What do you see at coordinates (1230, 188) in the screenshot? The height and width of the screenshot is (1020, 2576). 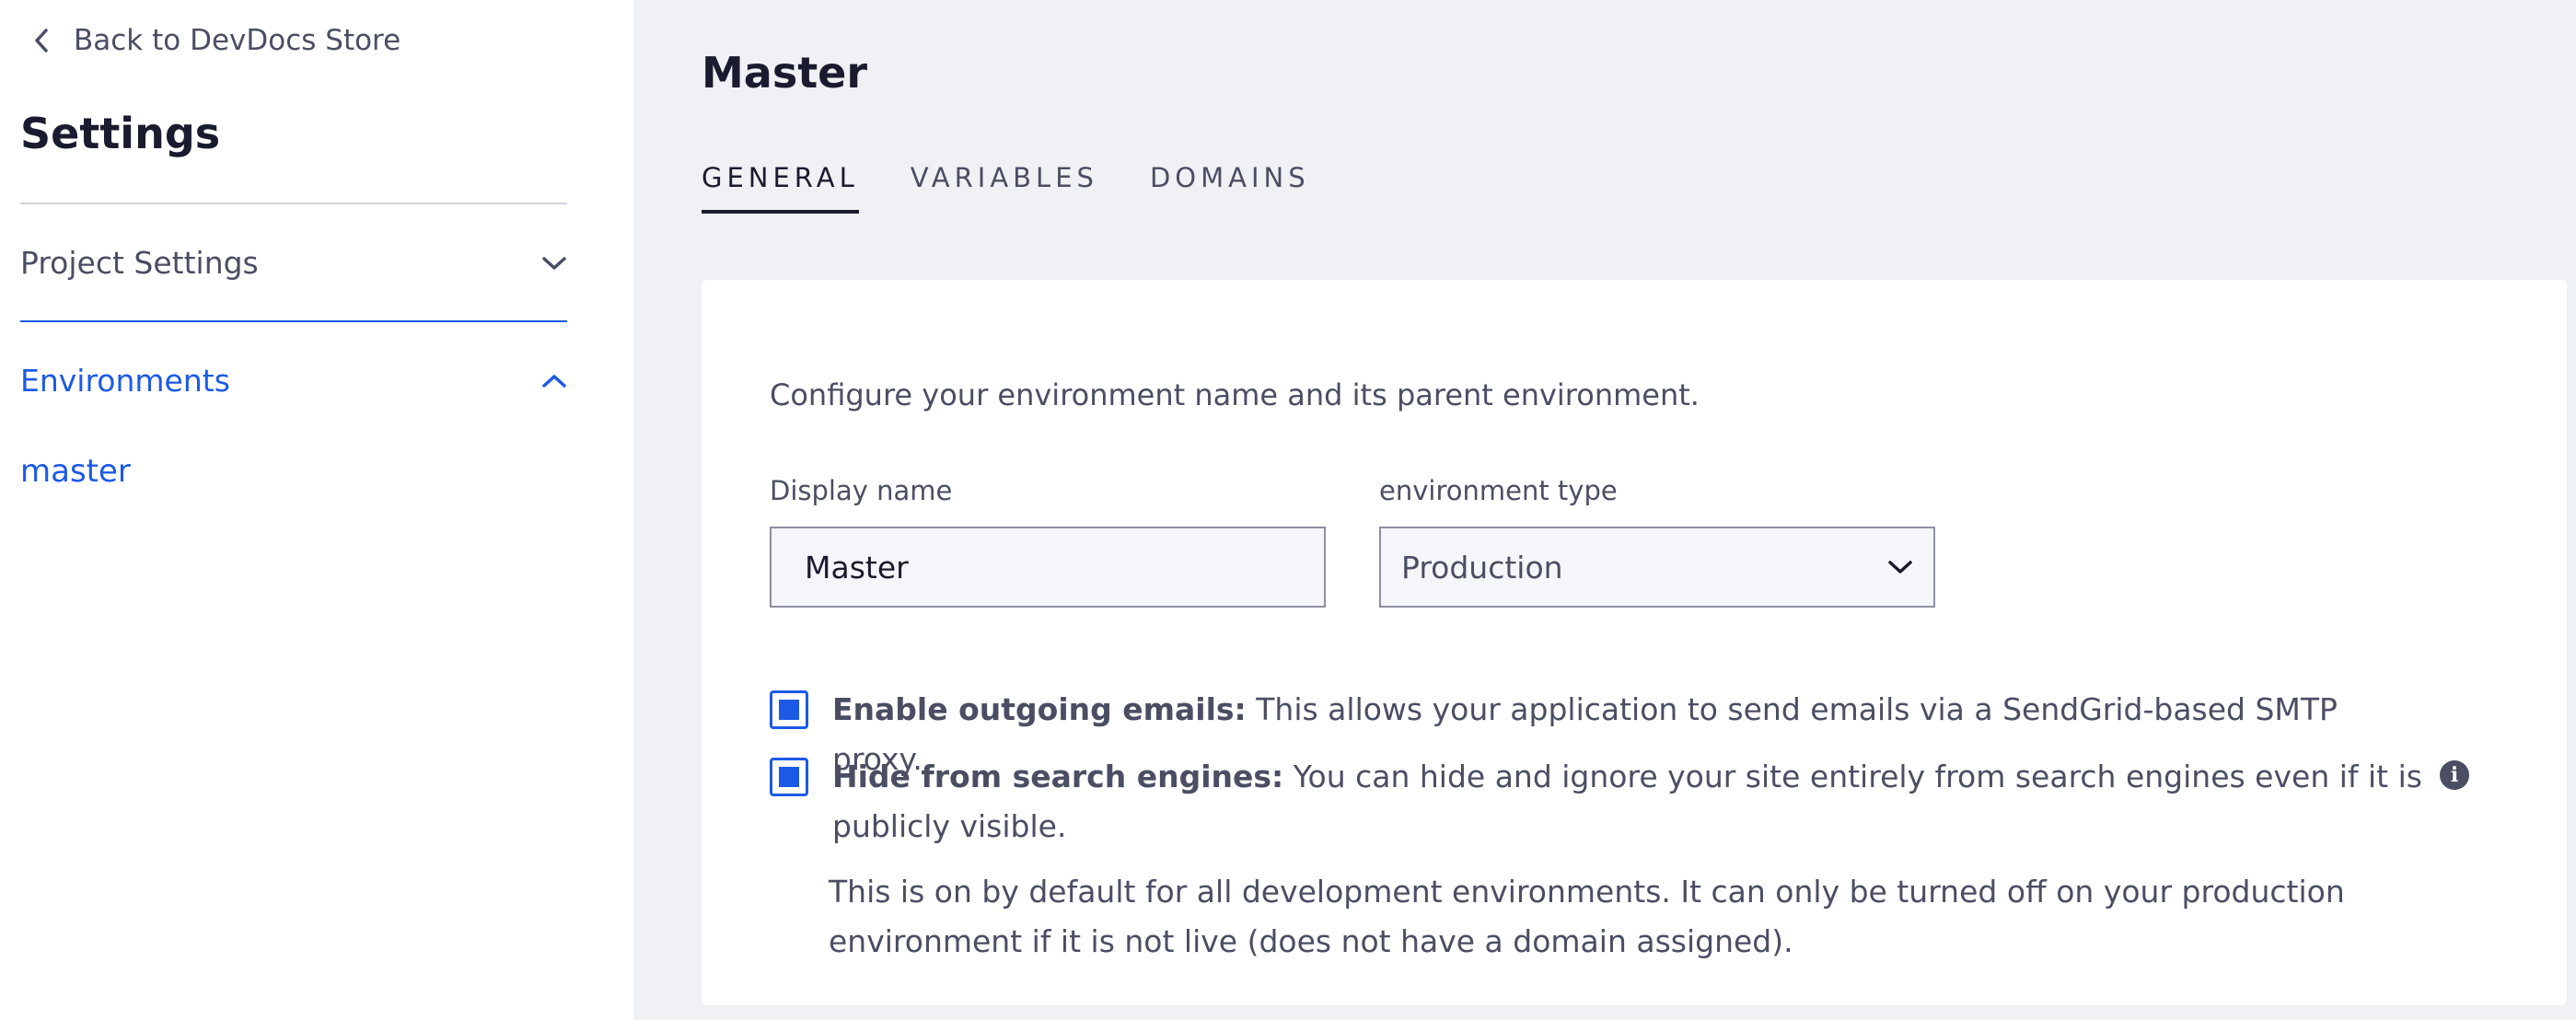 I see `tab-domains: DOMAINS` at bounding box center [1230, 188].